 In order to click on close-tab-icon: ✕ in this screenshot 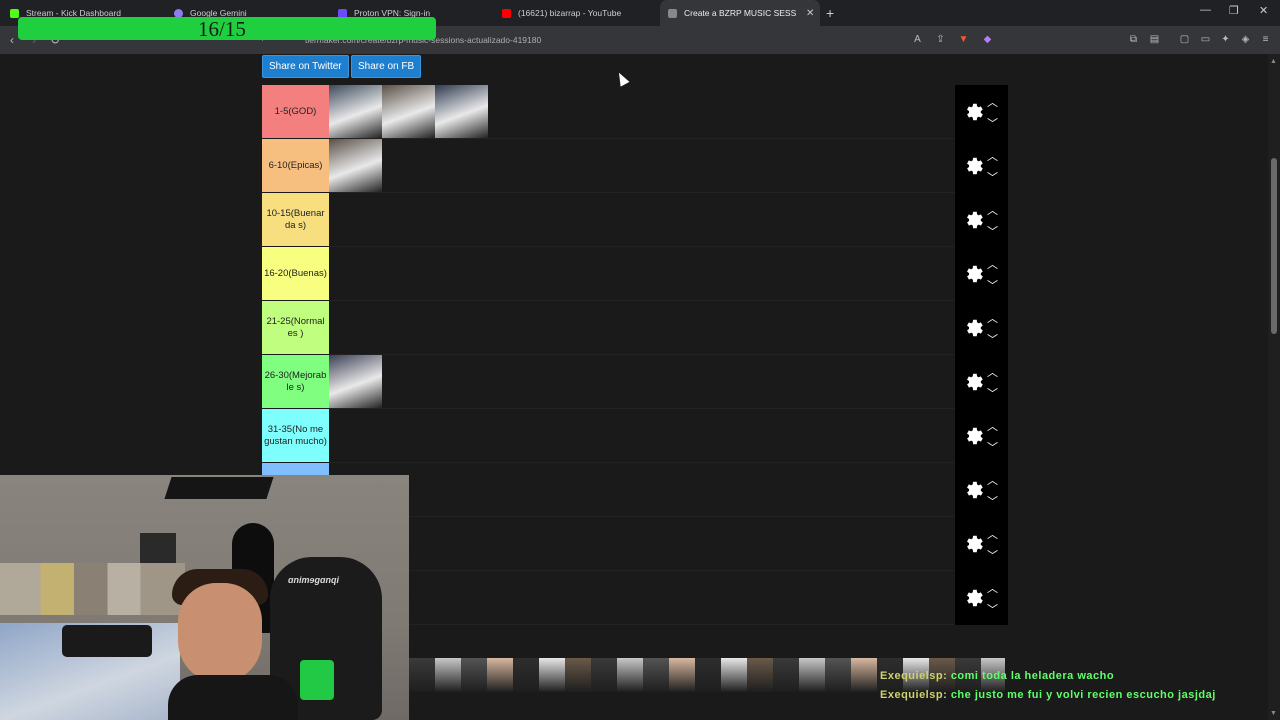, I will do `click(810, 13)`.